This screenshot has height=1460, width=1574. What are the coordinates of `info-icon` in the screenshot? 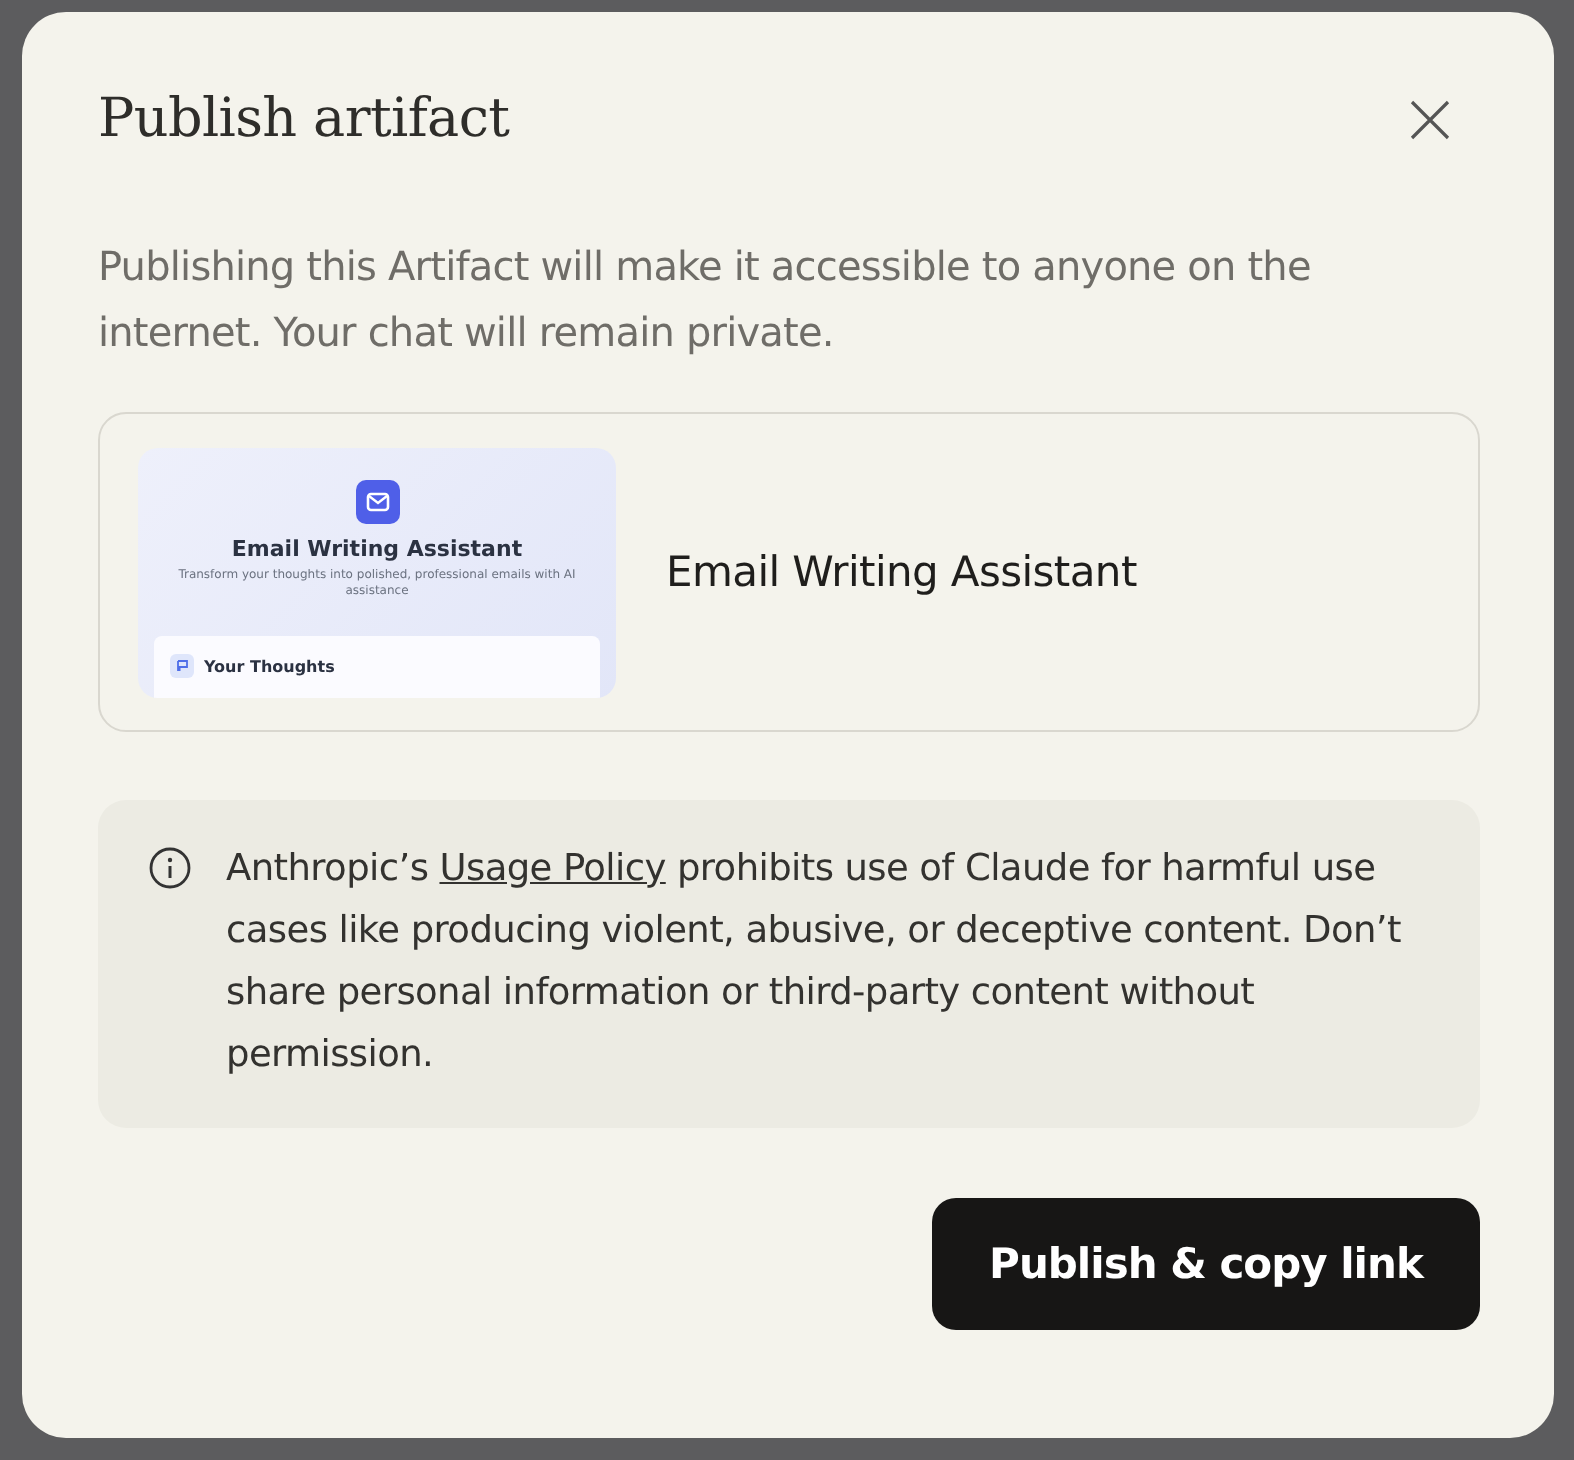 It's located at (170, 868).